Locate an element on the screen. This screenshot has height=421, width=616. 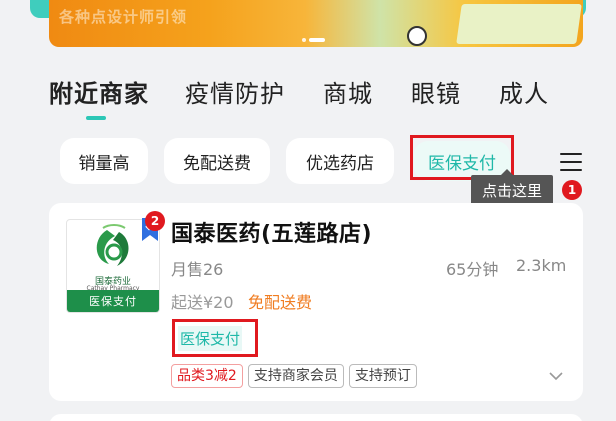
banner-pagination is located at coordinates (313, 40).